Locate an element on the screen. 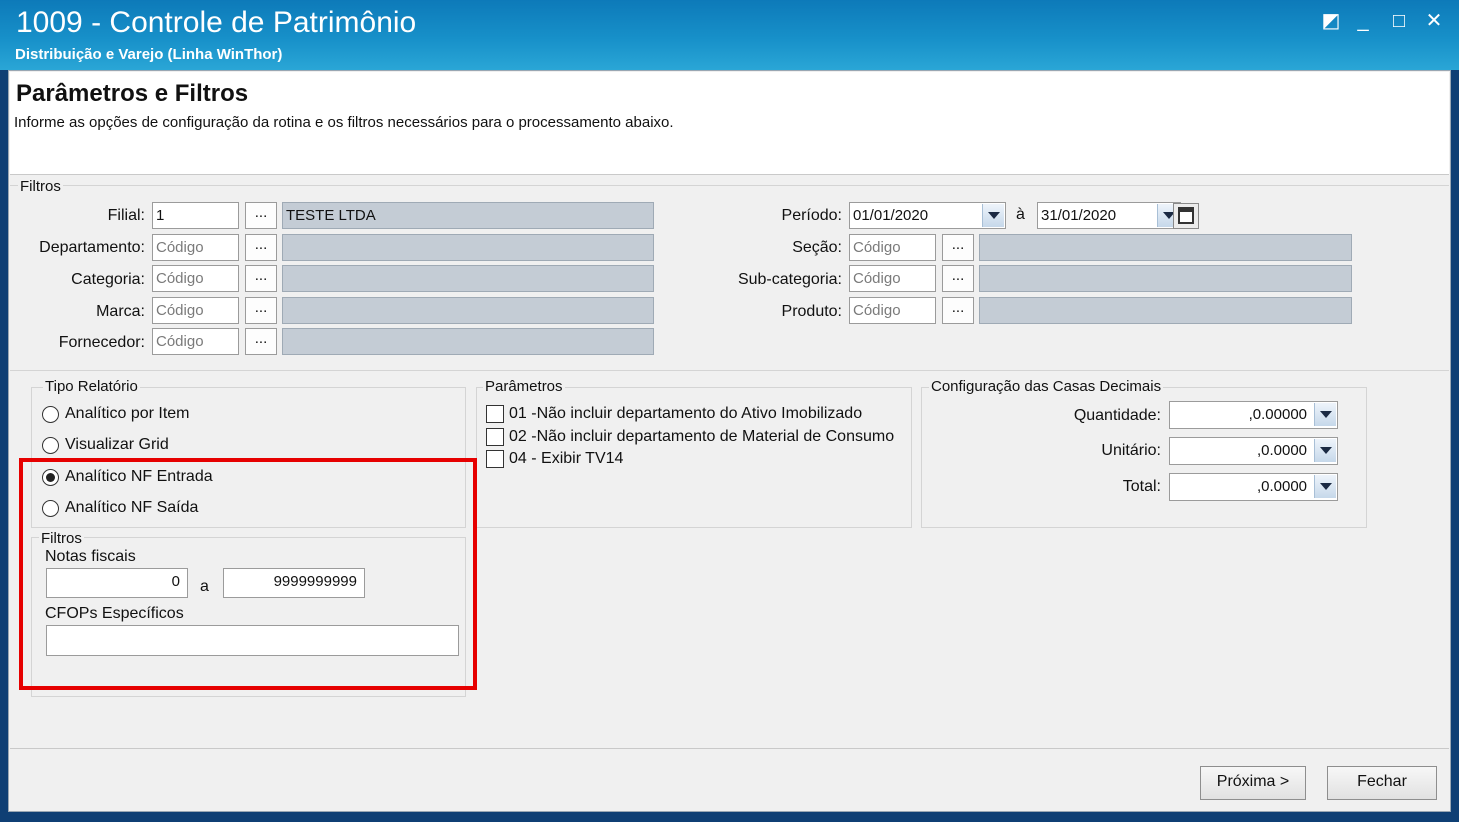 The width and height of the screenshot is (1459, 822). fornecedor-input: Código is located at coordinates (195, 341).